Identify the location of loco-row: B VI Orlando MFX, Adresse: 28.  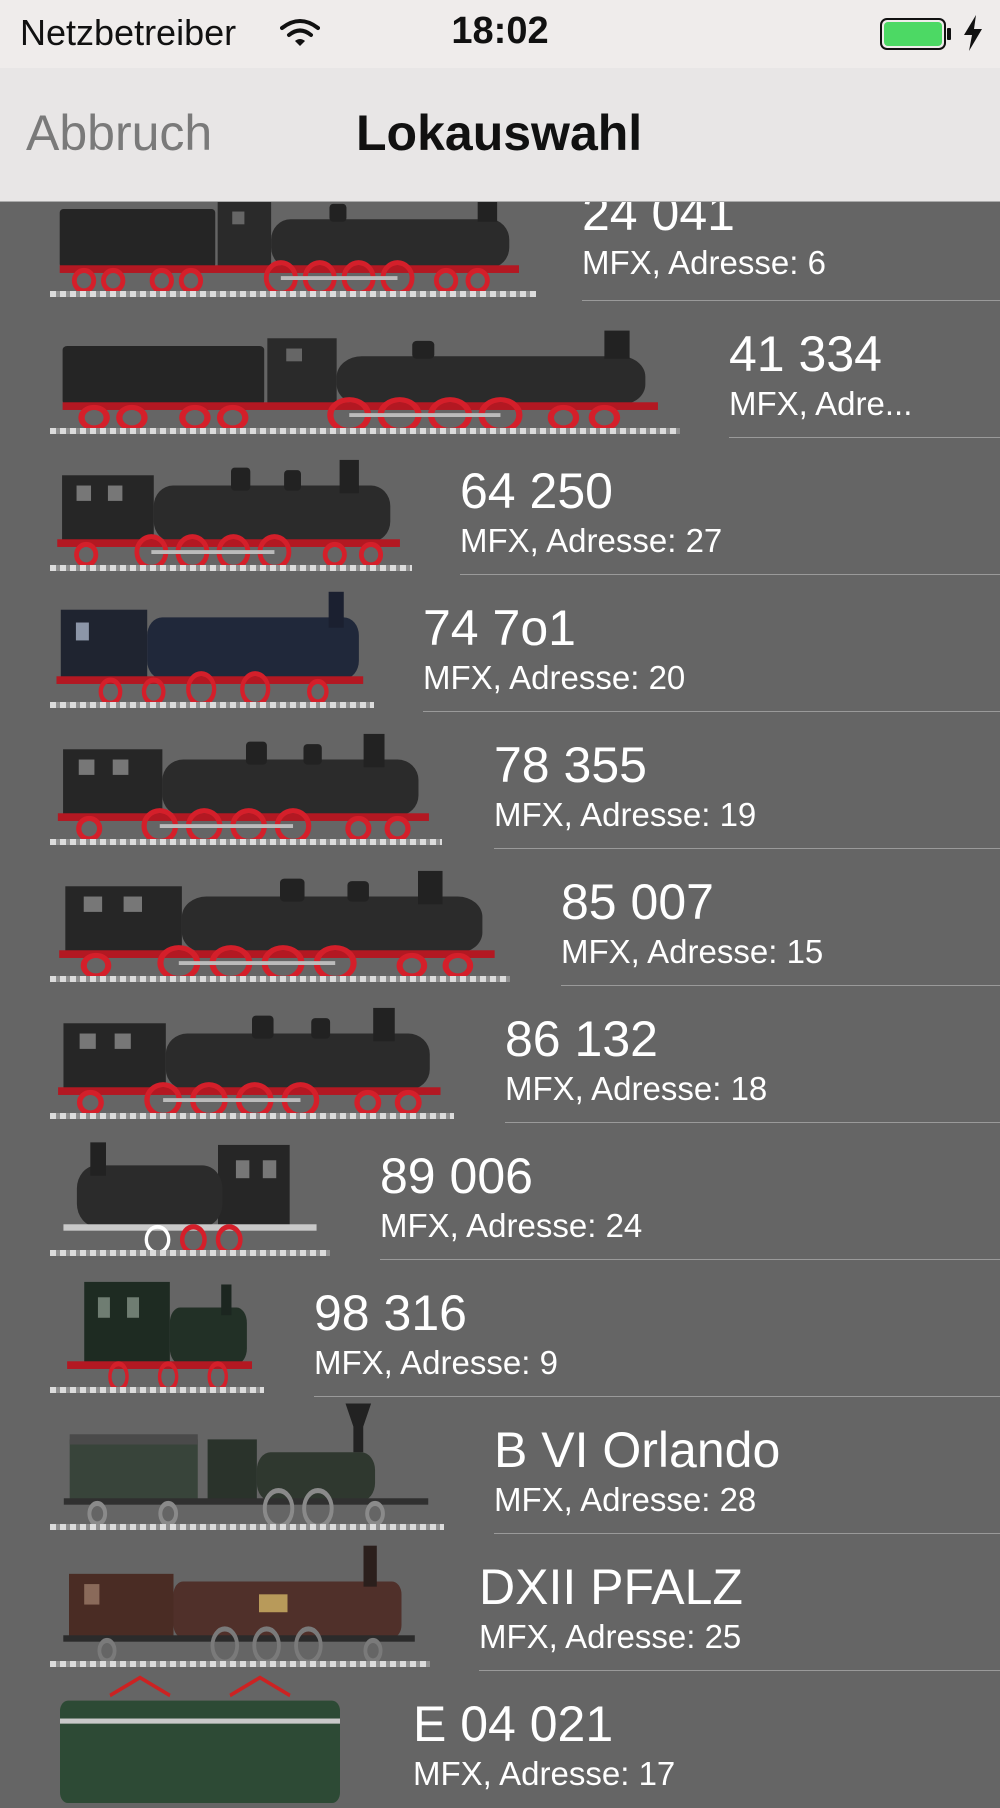
(500, 1465).